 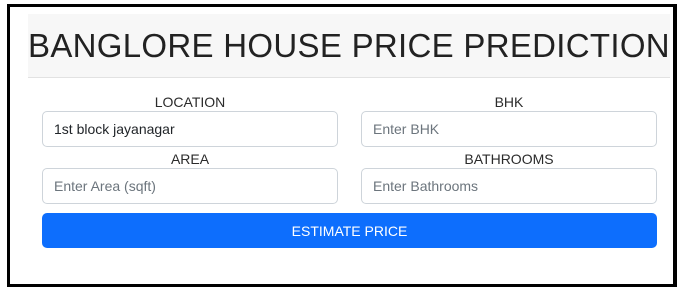 What do you see at coordinates (509, 159) in the screenshot?
I see `bathrooms-label: BATHROOMS` at bounding box center [509, 159].